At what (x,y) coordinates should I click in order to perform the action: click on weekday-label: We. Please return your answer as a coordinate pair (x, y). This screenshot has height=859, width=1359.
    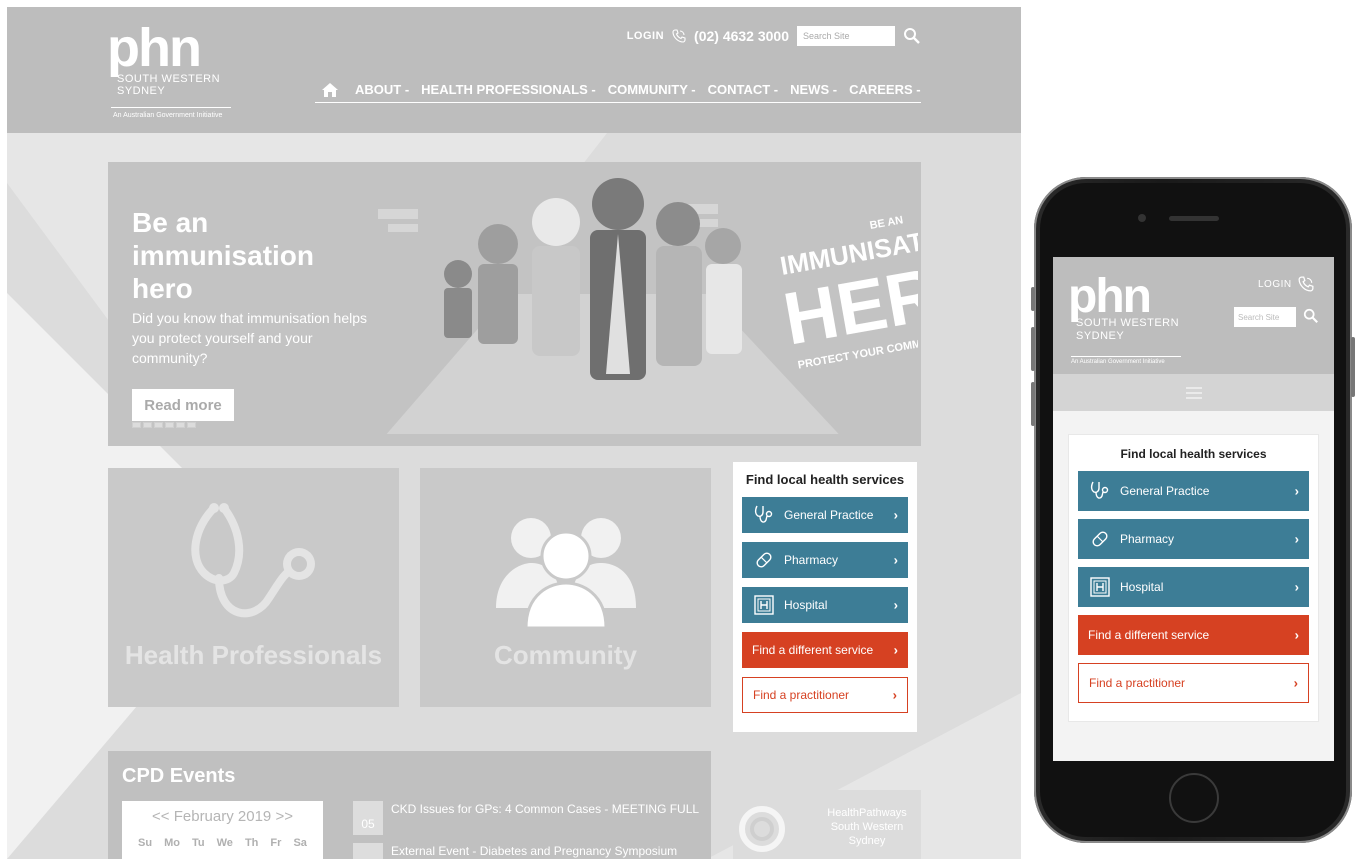
    Looking at the image, I should click on (224, 843).